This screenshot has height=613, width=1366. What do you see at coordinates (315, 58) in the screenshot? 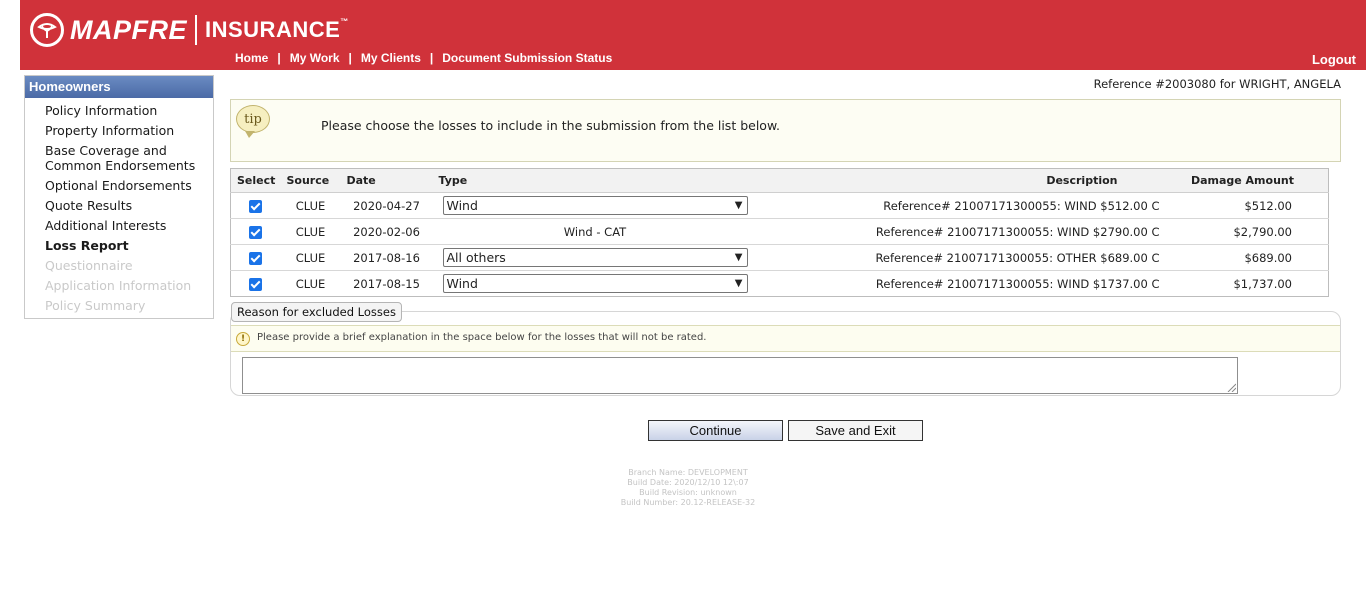
I see `nav-my-work-link: My Work` at bounding box center [315, 58].